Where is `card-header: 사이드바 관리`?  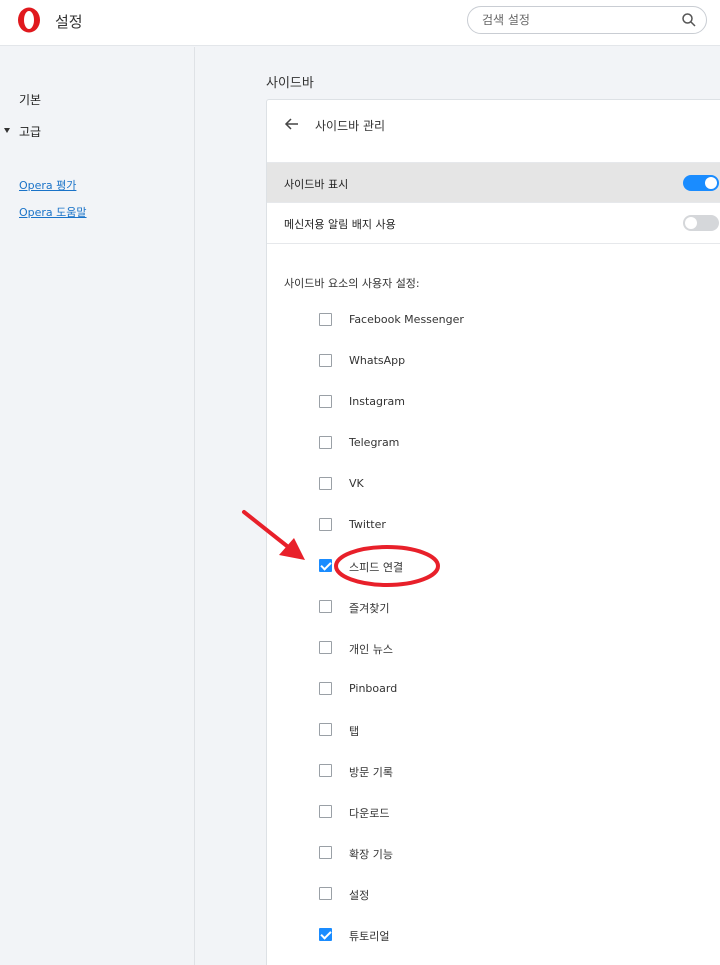 card-header: 사이드바 관리 is located at coordinates (493, 126).